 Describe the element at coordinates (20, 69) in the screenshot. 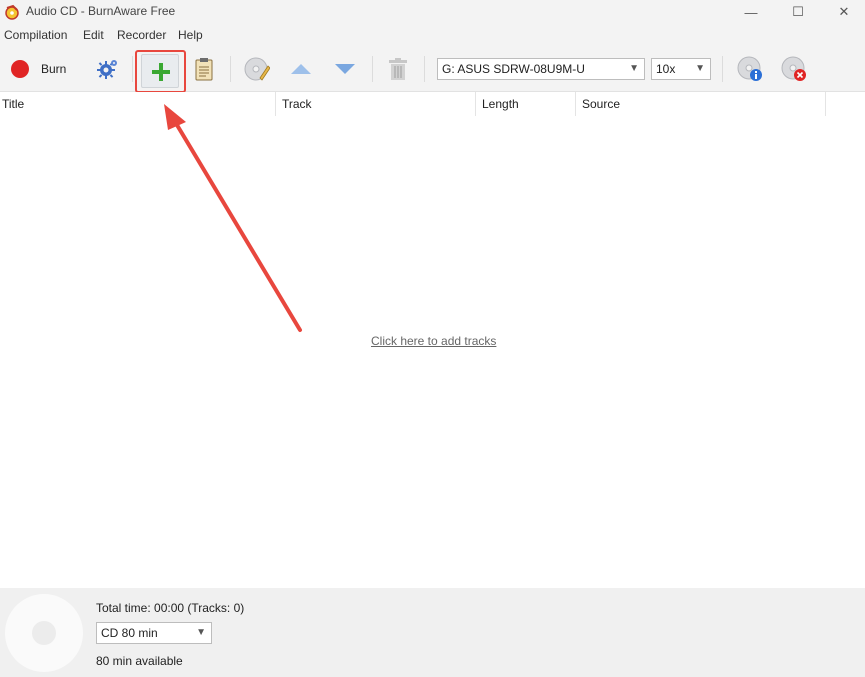

I see `burn-icon` at that location.